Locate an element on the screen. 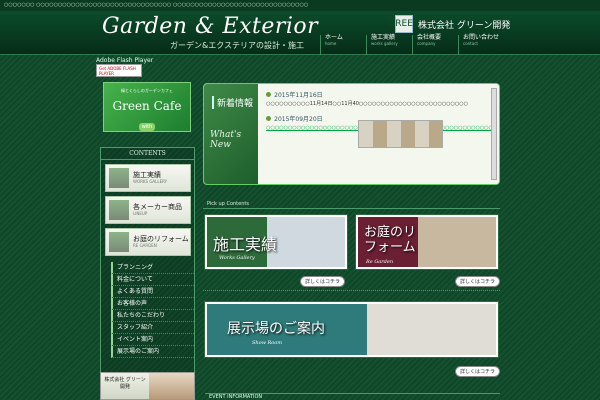 The width and height of the screenshot is (600, 400). green-cafe-banner: 緑とくらしのガーデンカフェ Green Cafe with is located at coordinates (147, 107).